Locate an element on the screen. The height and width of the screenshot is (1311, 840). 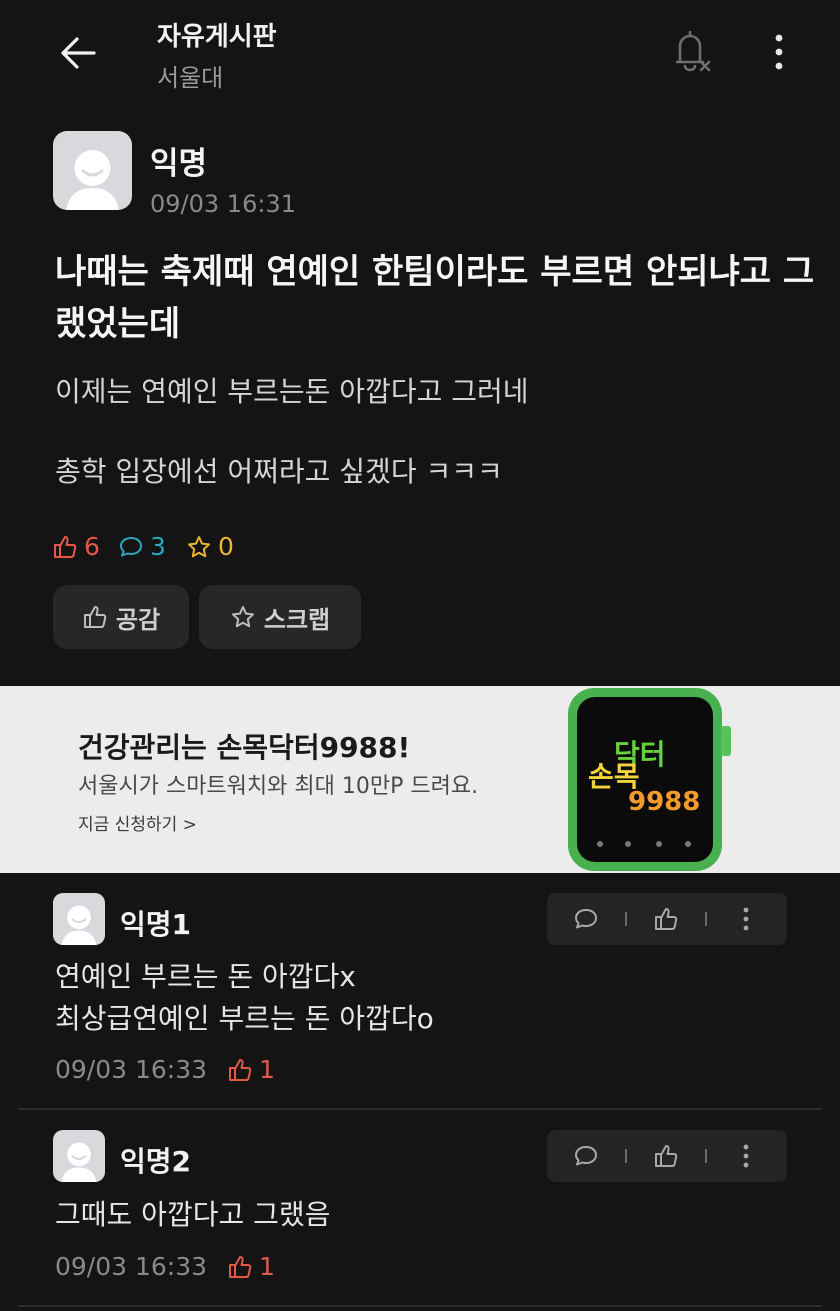
ad-title: 건강관리는 손목닥터9988! is located at coordinates (244, 747).